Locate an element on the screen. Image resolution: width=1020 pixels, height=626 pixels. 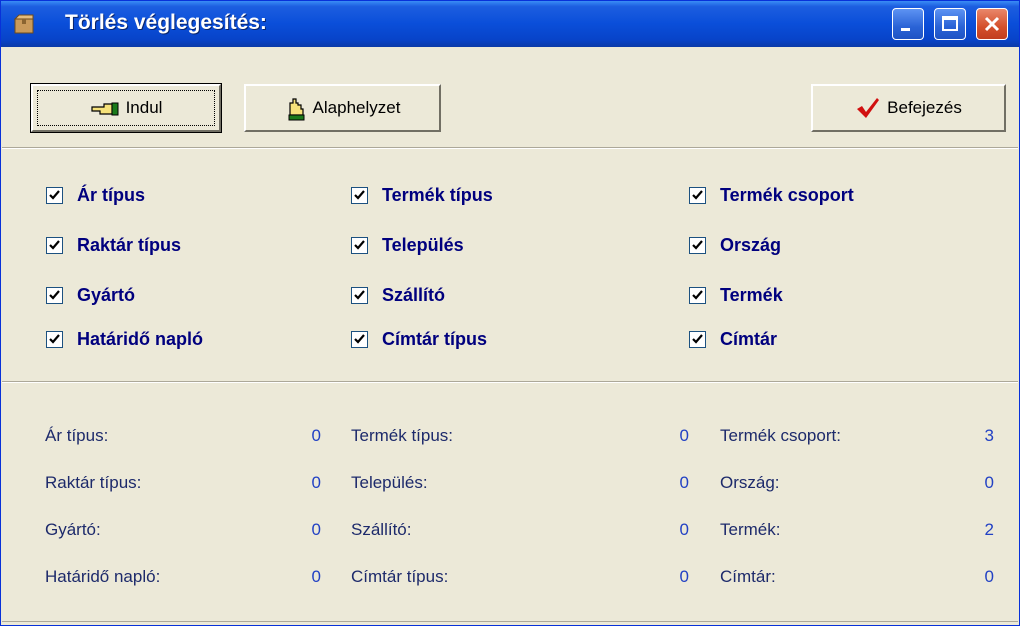
count-value: 3 is located at coordinates (989, 435).